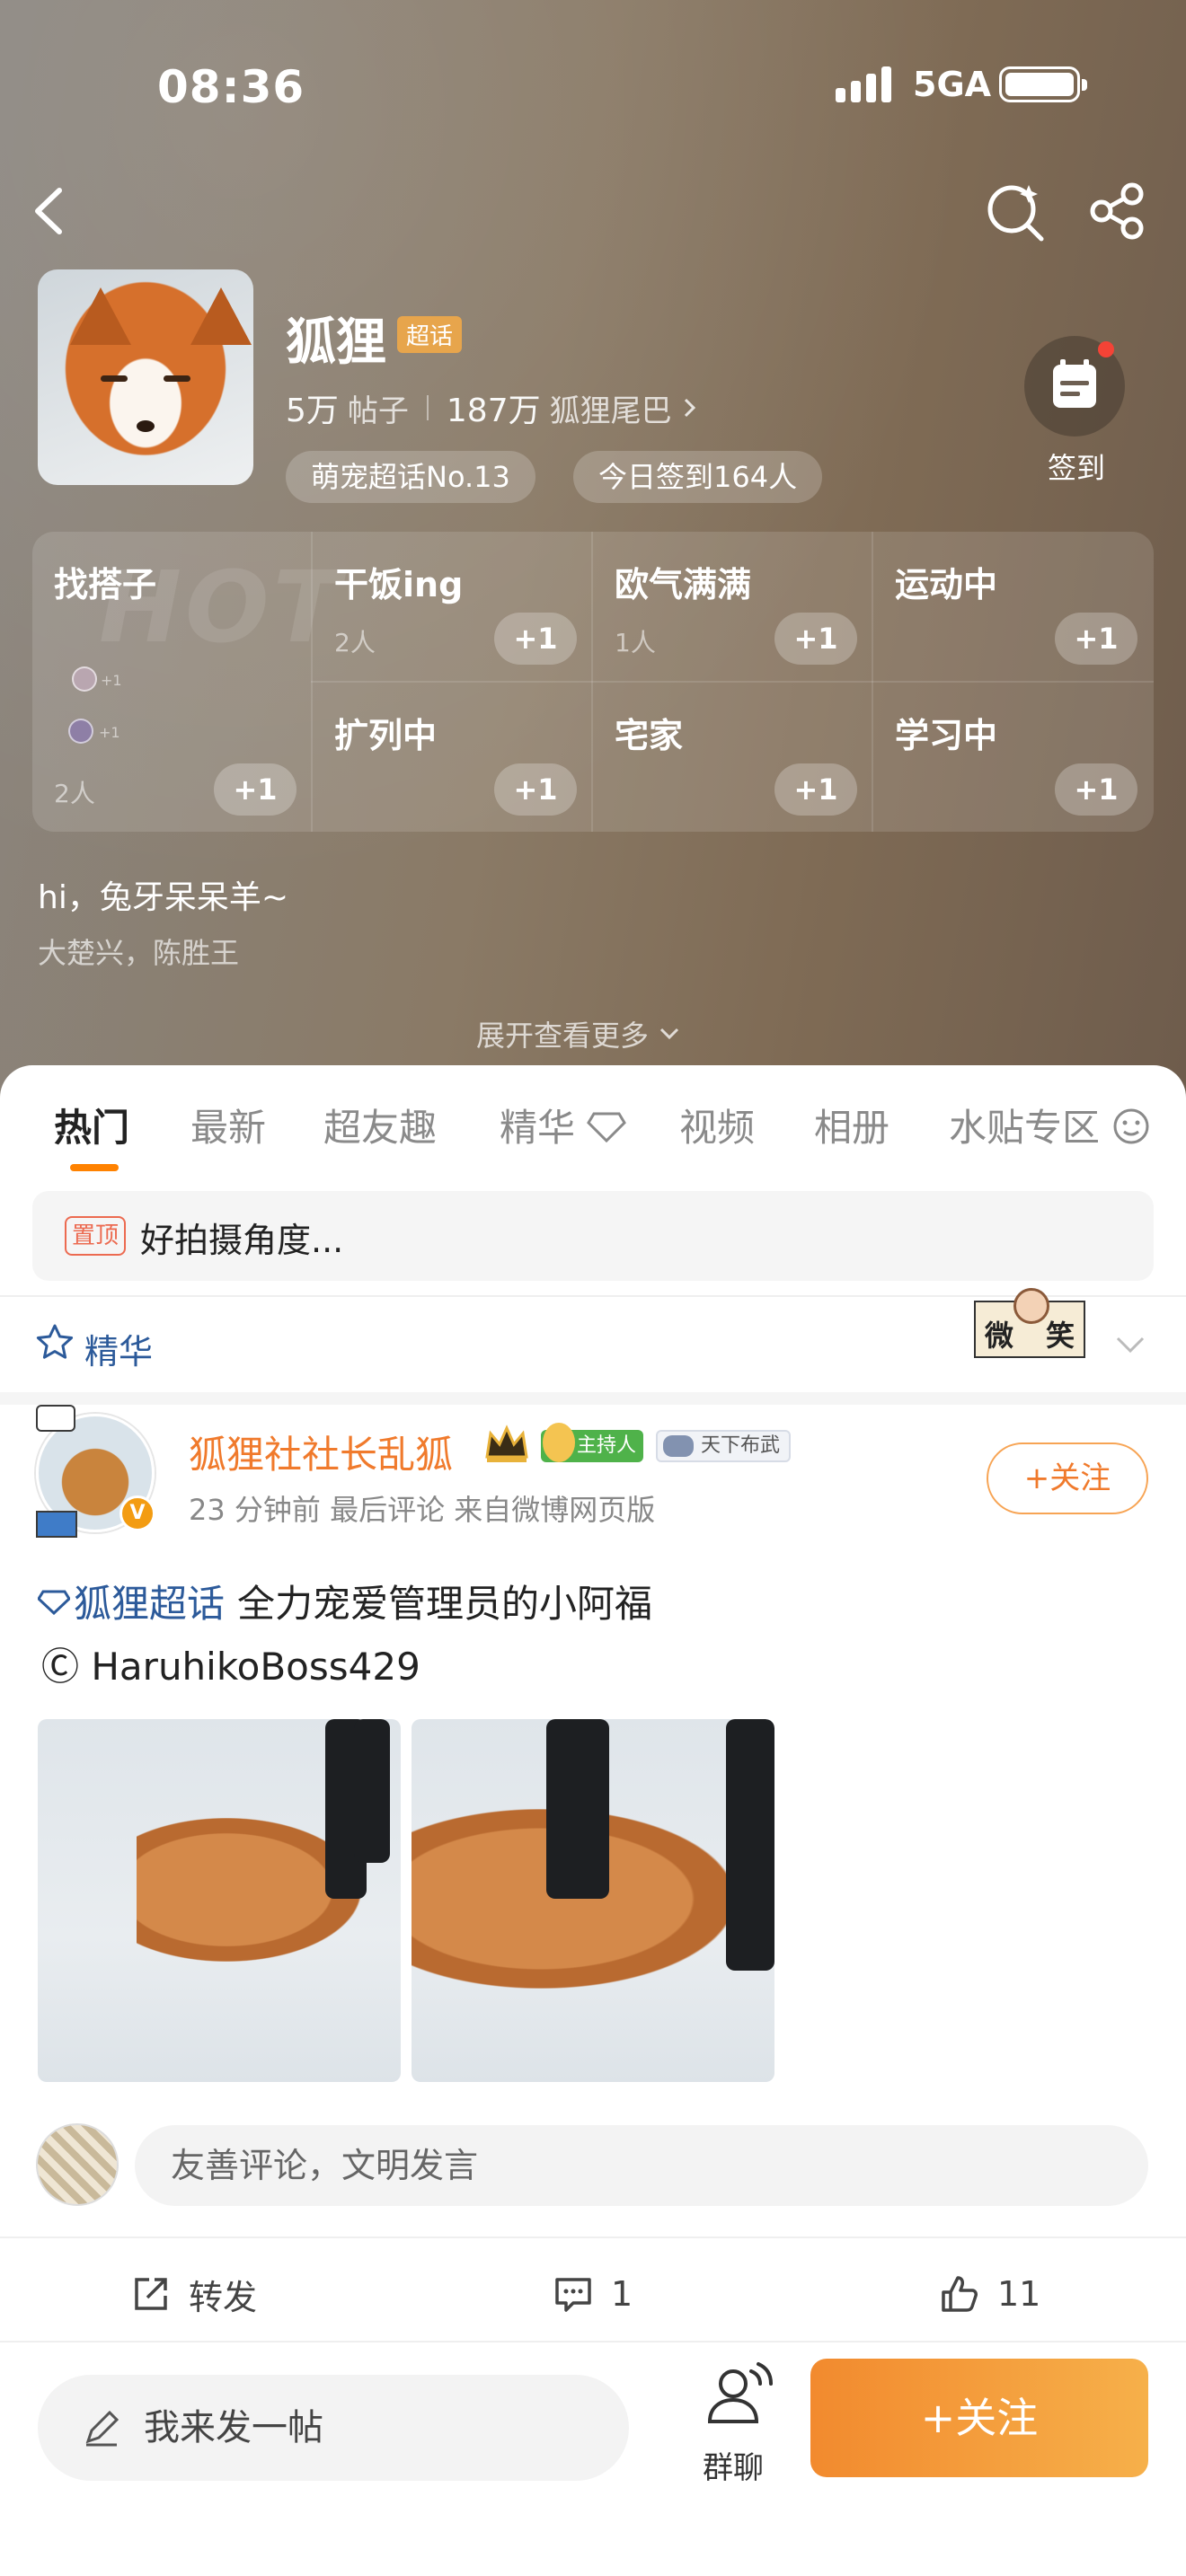  What do you see at coordinates (733, 2468) in the screenshot?
I see `group-chat-label: 群聊` at bounding box center [733, 2468].